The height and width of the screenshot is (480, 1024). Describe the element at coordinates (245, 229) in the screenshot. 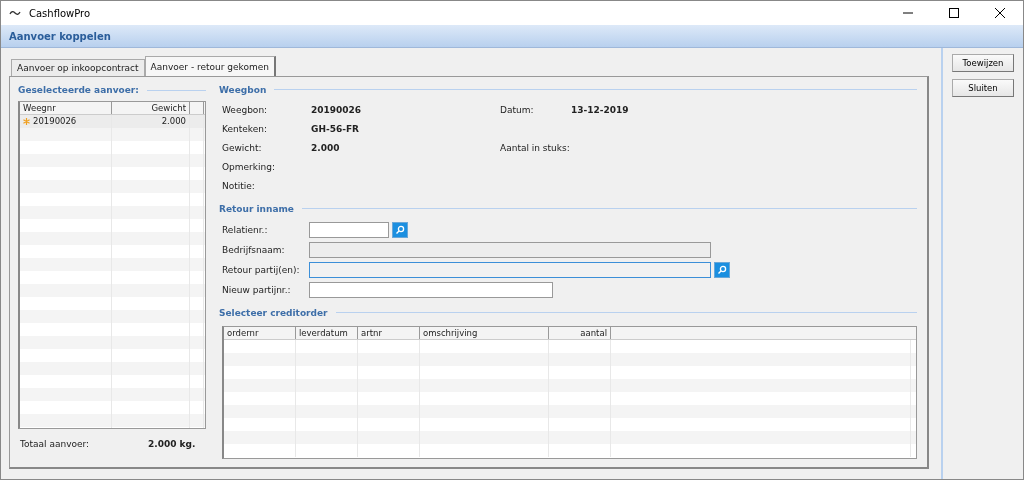

I see `field-label: Relatienr.:` at that location.